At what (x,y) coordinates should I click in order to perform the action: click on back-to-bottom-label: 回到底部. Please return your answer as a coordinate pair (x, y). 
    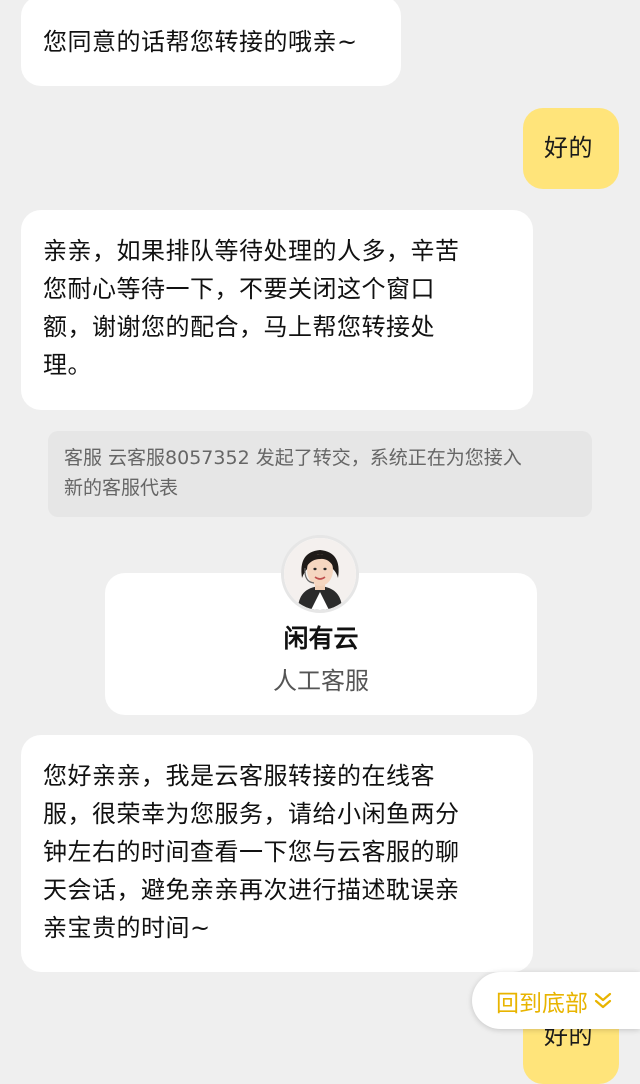
    Looking at the image, I should click on (542, 1003).